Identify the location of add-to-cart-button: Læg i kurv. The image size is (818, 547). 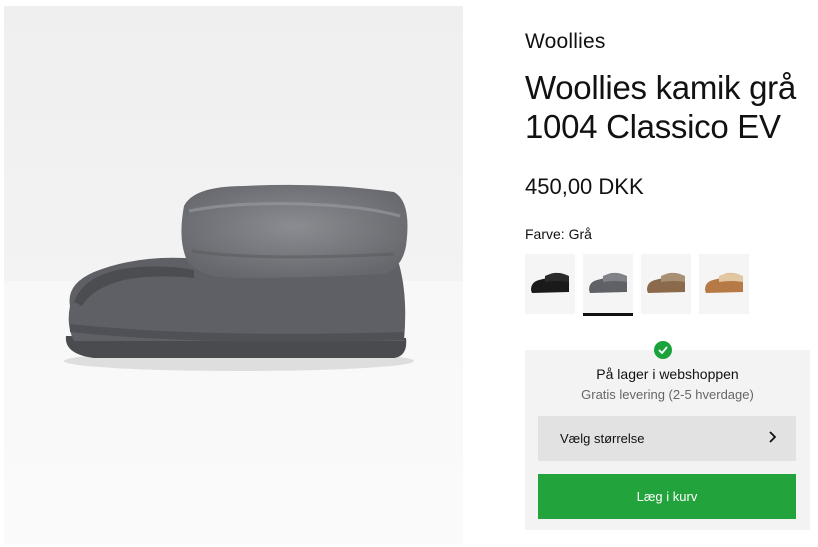
(667, 496).